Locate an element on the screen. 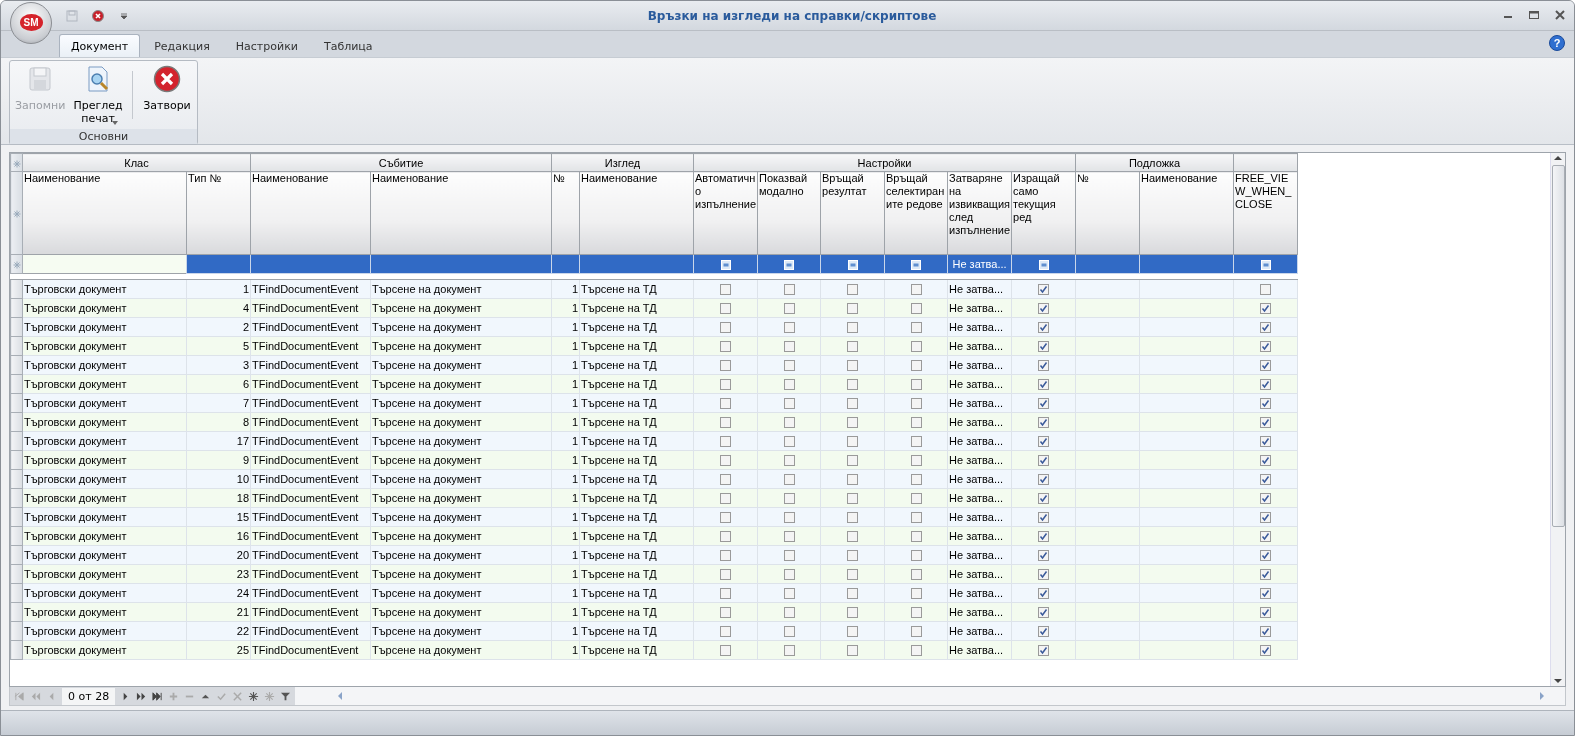 Image resolution: width=1575 pixels, height=736 pixels. vertical-scrollbar is located at coordinates (1557, 419).